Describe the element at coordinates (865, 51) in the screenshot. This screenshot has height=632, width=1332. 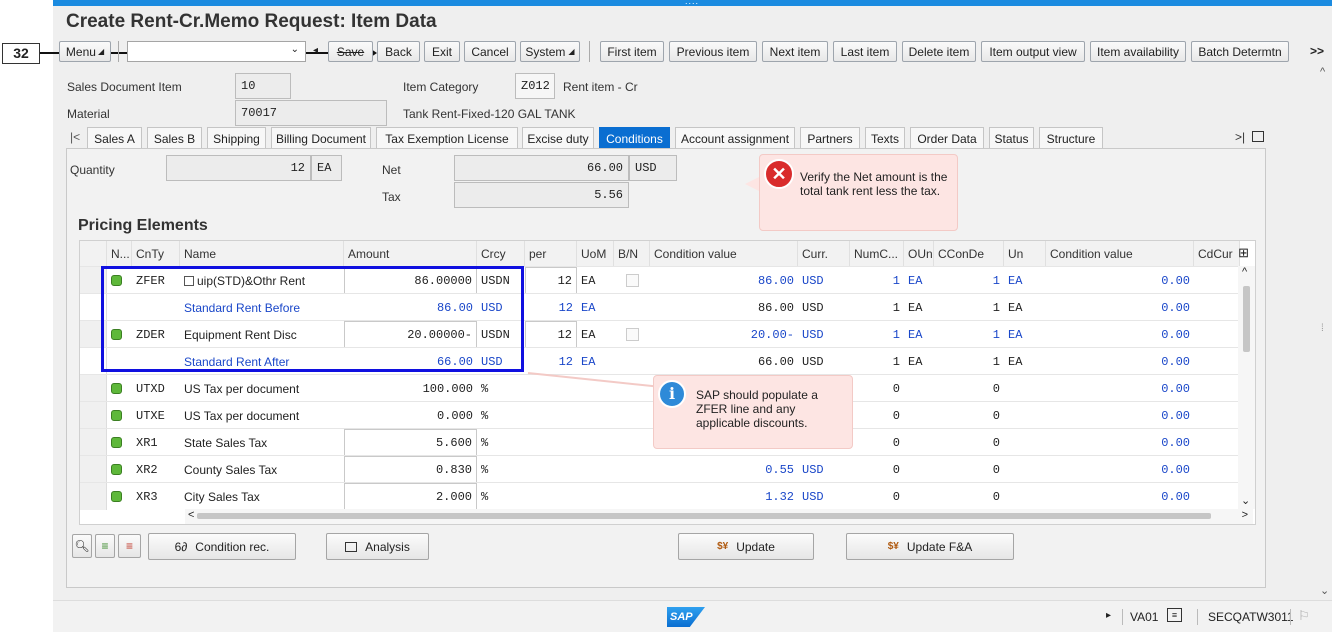
I see `last-item-button: Last item` at that location.